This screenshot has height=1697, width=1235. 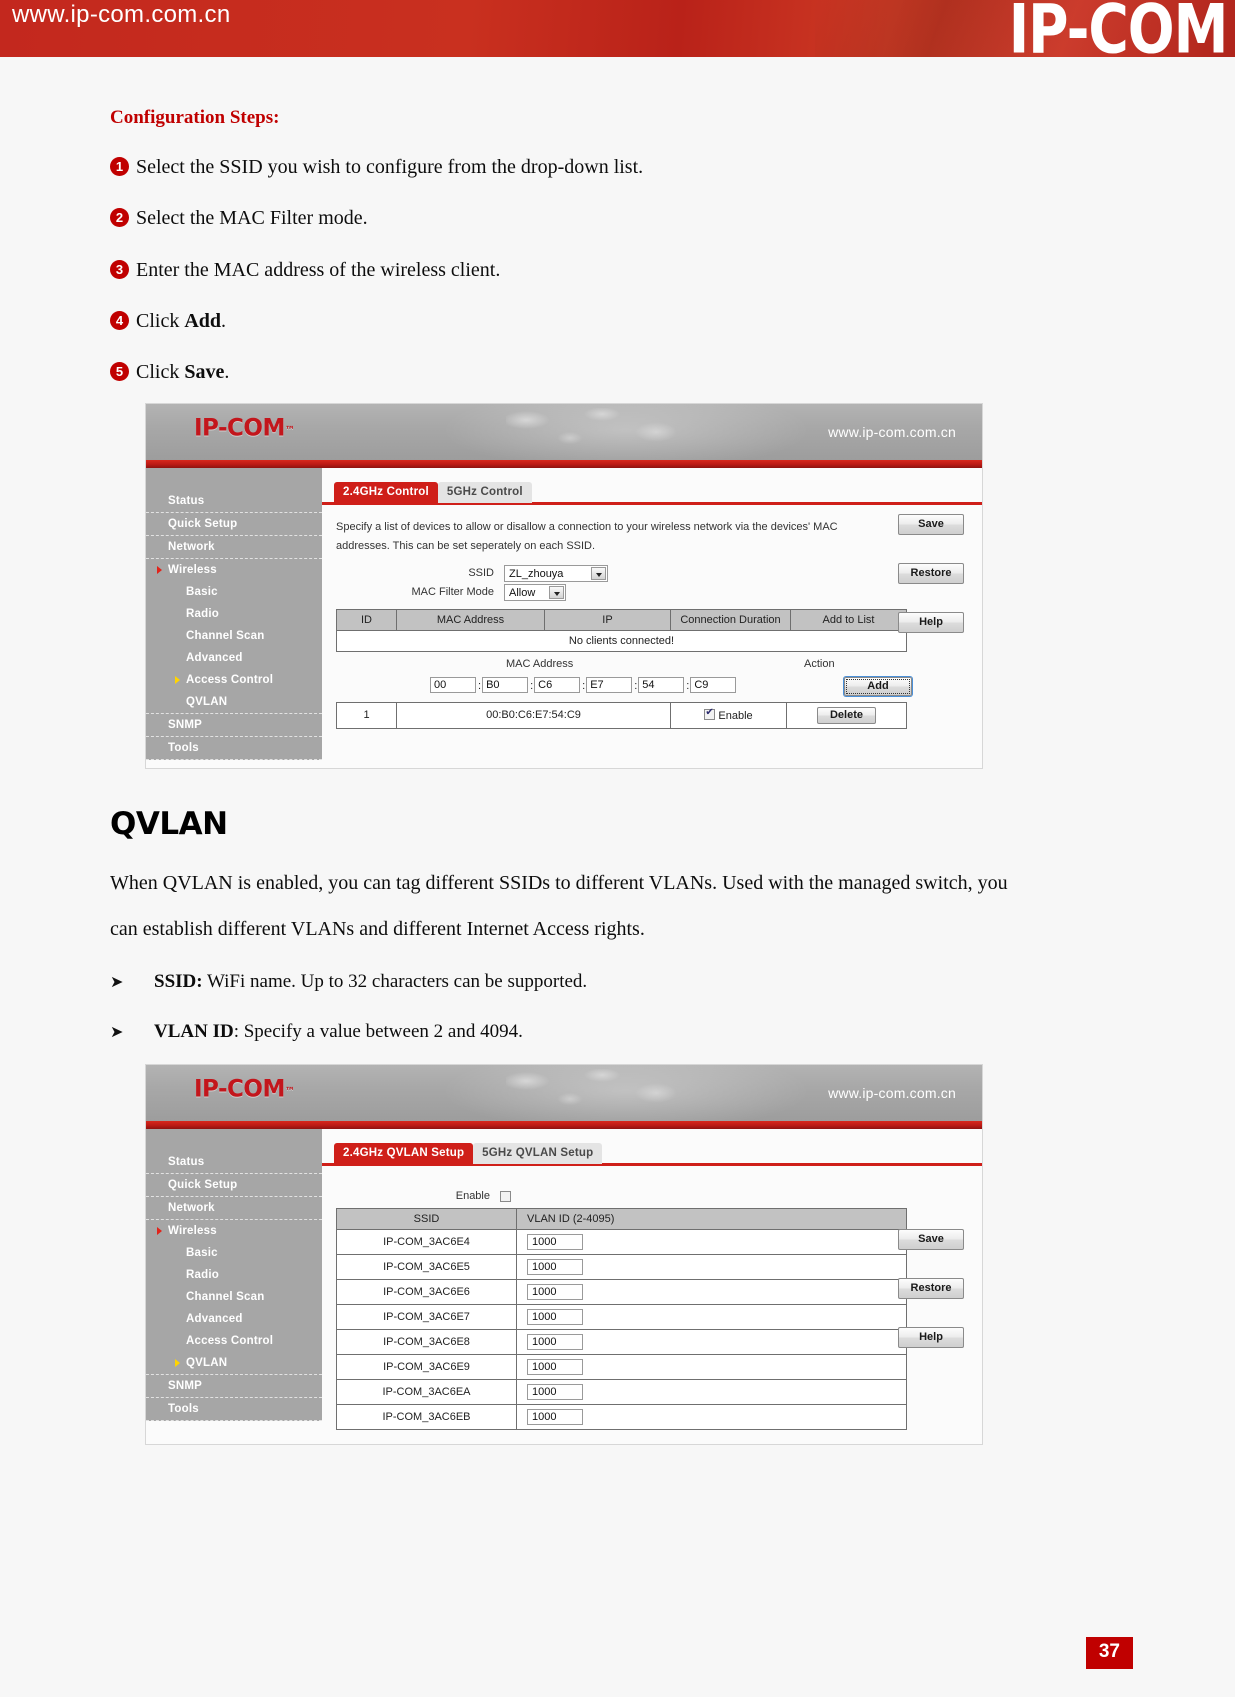 What do you see at coordinates (556, 573) in the screenshot?
I see `ssid-select: ZL_zhouya` at bounding box center [556, 573].